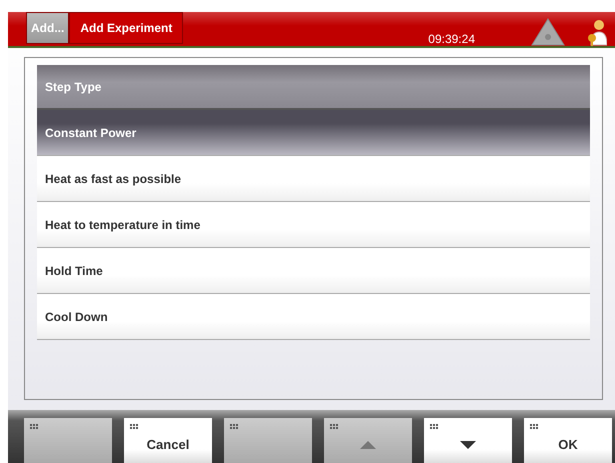 This screenshot has width=615, height=463. Describe the element at coordinates (313, 179) in the screenshot. I see `list-item: Heat as fast as possible` at that location.